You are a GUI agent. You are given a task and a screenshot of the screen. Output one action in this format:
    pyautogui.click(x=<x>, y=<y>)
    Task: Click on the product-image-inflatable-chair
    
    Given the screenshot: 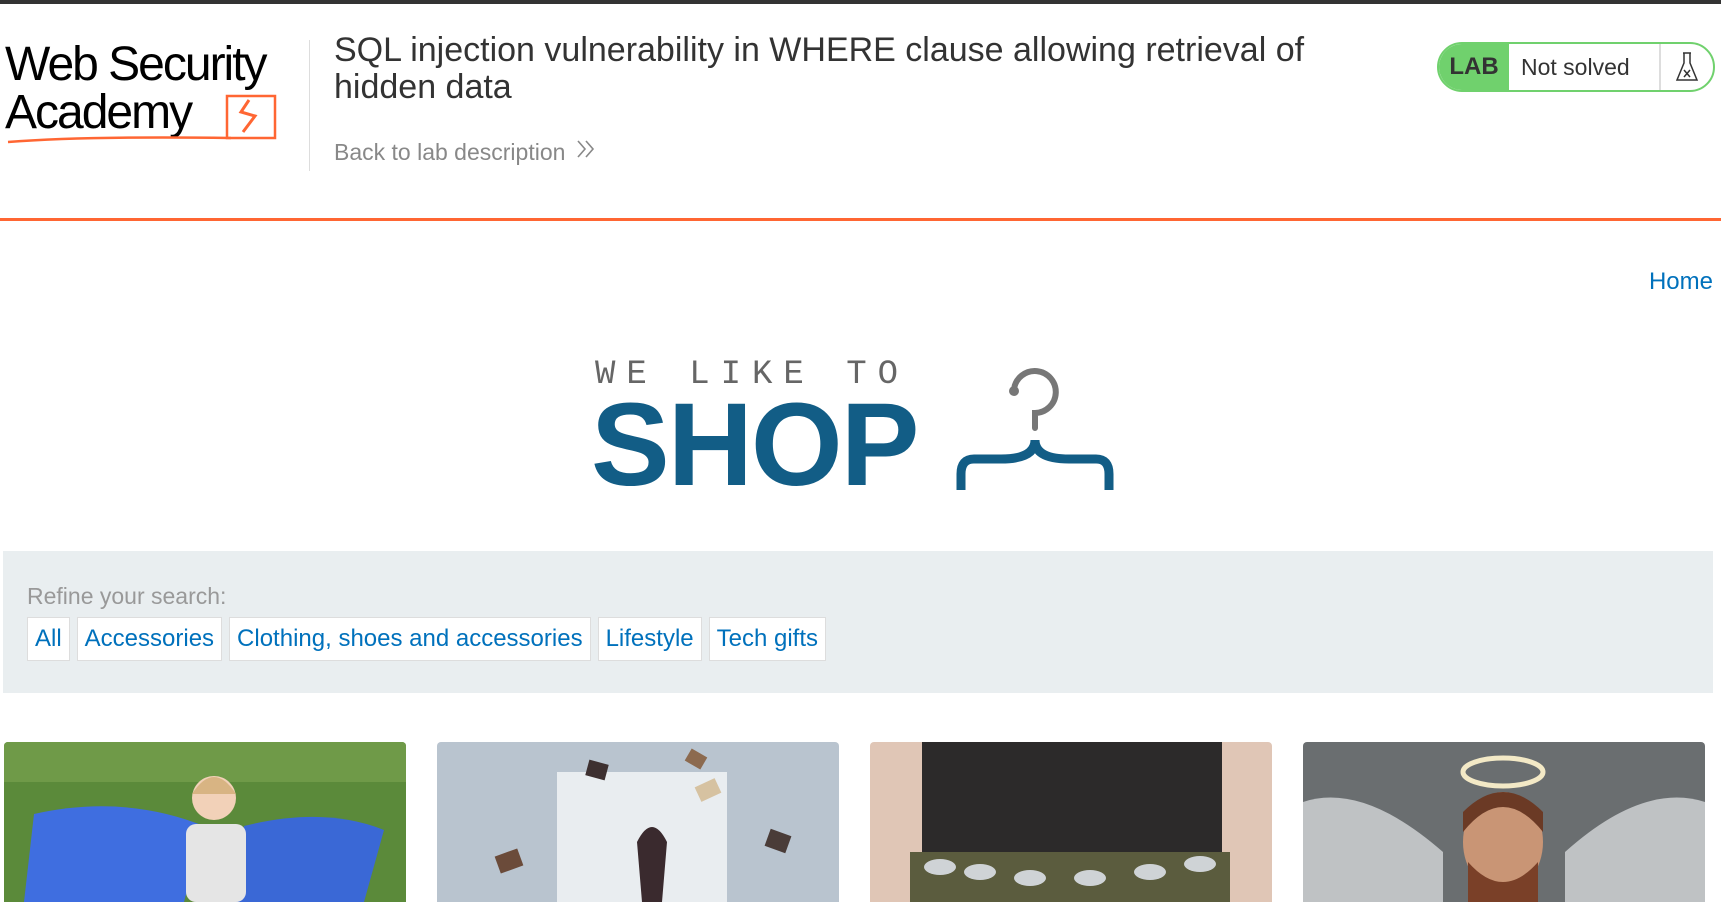 What is the action you would take?
    pyautogui.click(x=205, y=822)
    